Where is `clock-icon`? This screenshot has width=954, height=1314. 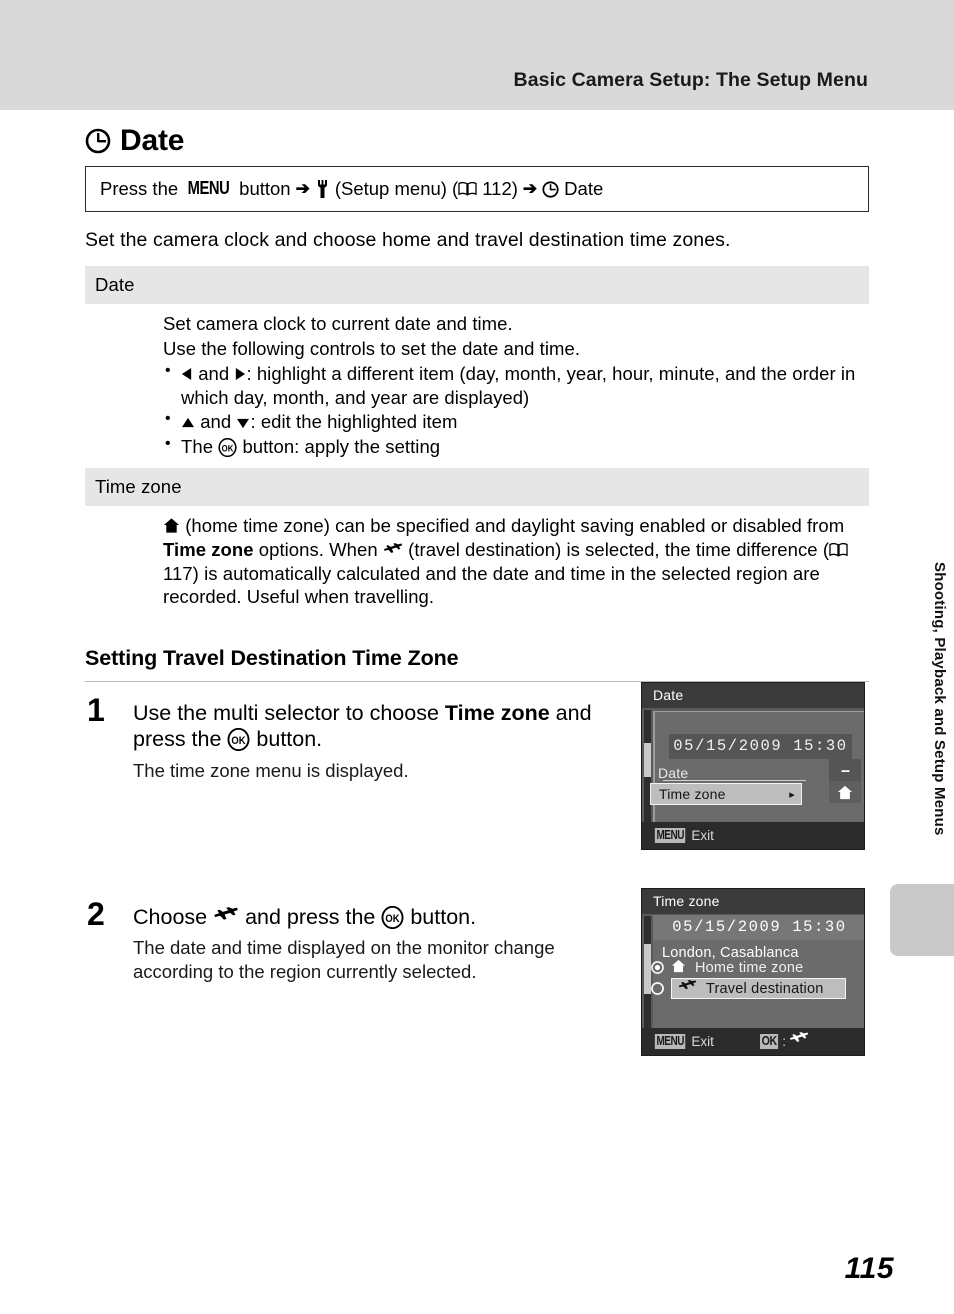
clock-icon is located at coordinates (98, 141).